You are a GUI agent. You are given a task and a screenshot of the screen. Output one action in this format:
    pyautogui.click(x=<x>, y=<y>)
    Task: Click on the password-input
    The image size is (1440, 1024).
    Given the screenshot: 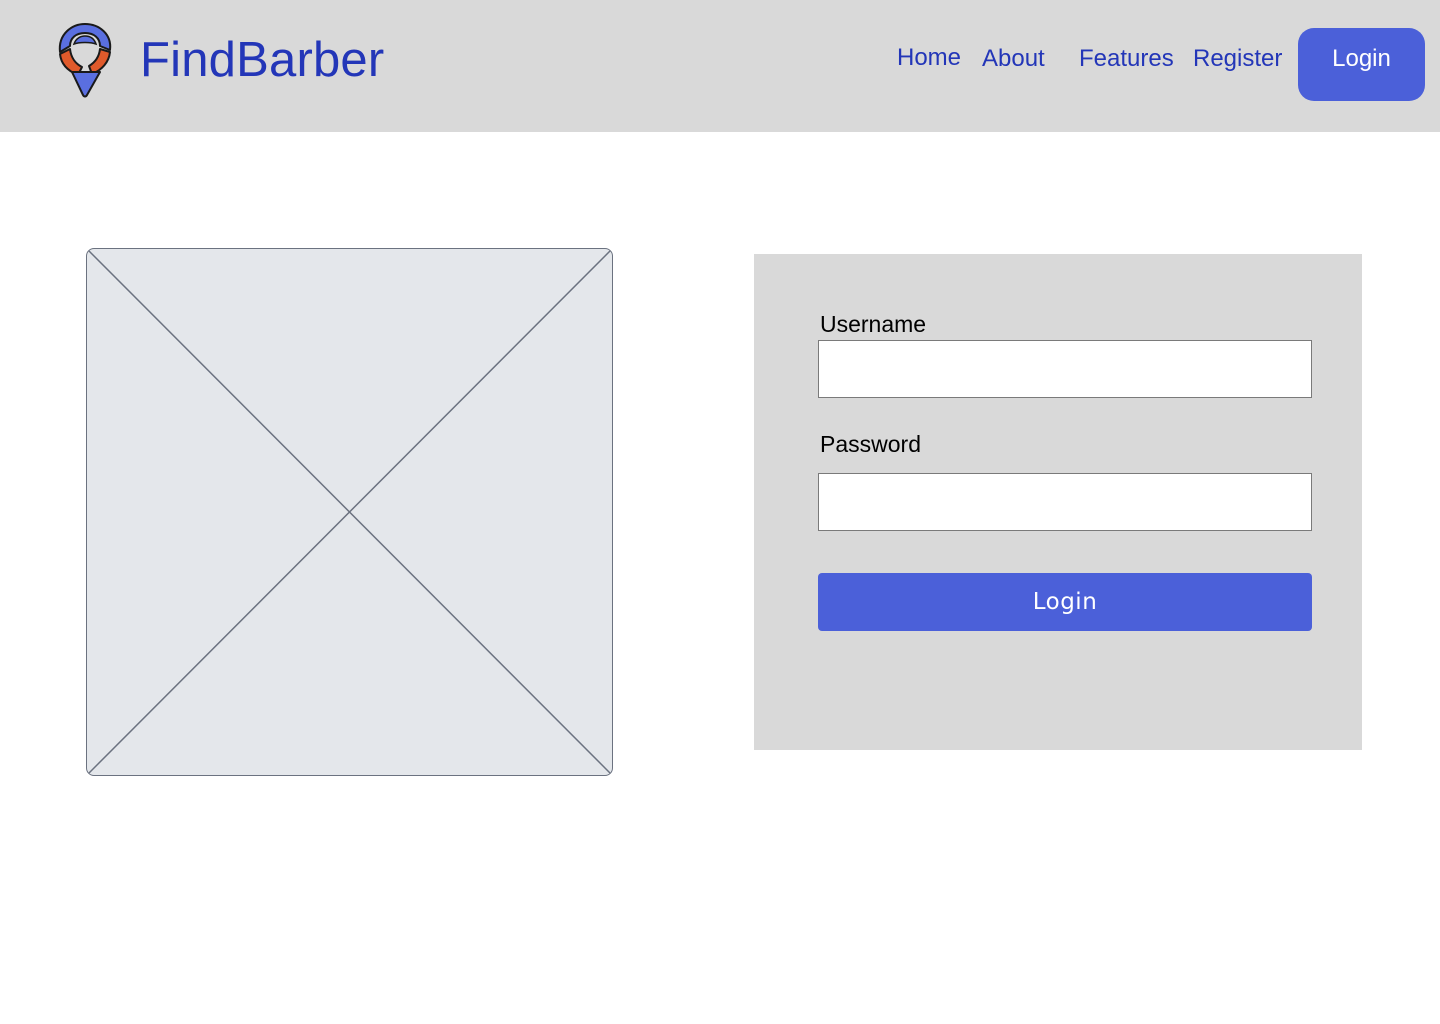 What is the action you would take?
    pyautogui.click(x=1065, y=502)
    